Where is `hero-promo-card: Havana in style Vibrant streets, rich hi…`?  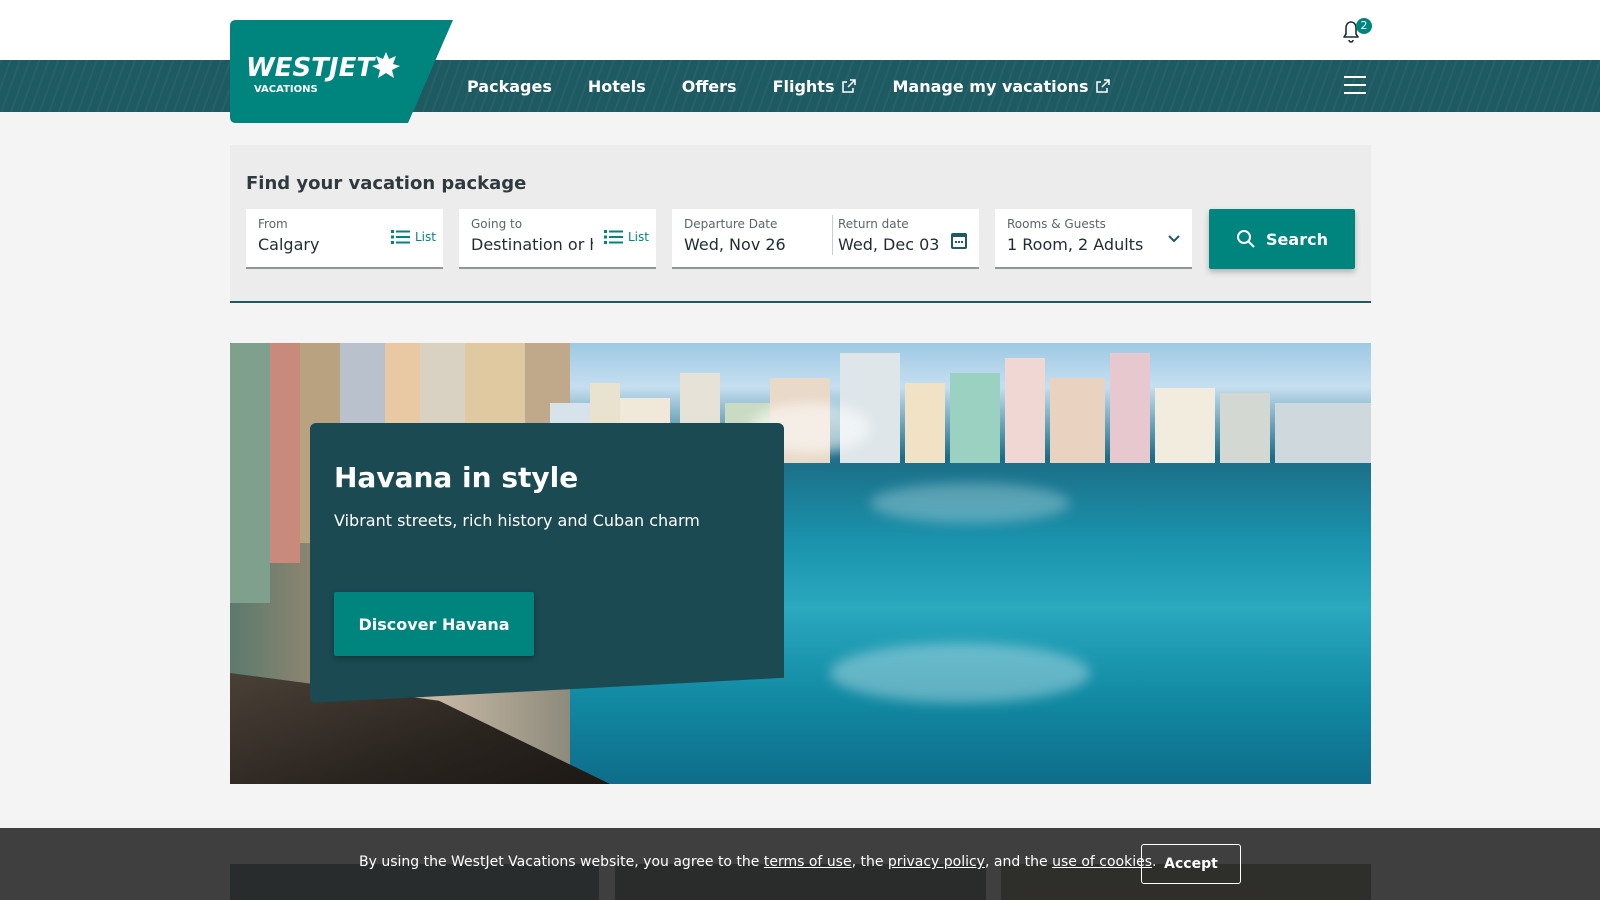
hero-promo-card: Havana in style Vibrant streets, rich hi… is located at coordinates (547, 563).